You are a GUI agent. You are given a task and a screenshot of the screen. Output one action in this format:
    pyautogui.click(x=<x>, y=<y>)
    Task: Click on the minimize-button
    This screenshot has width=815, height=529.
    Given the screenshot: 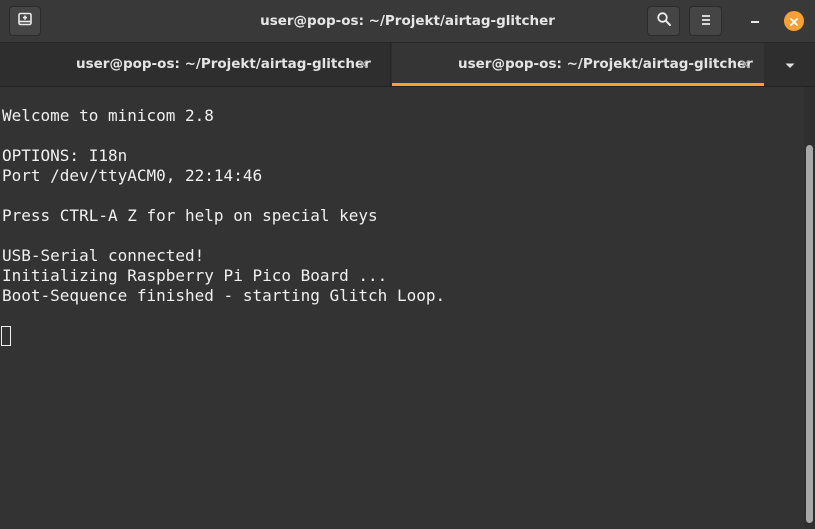 What is the action you would take?
    pyautogui.click(x=755, y=20)
    